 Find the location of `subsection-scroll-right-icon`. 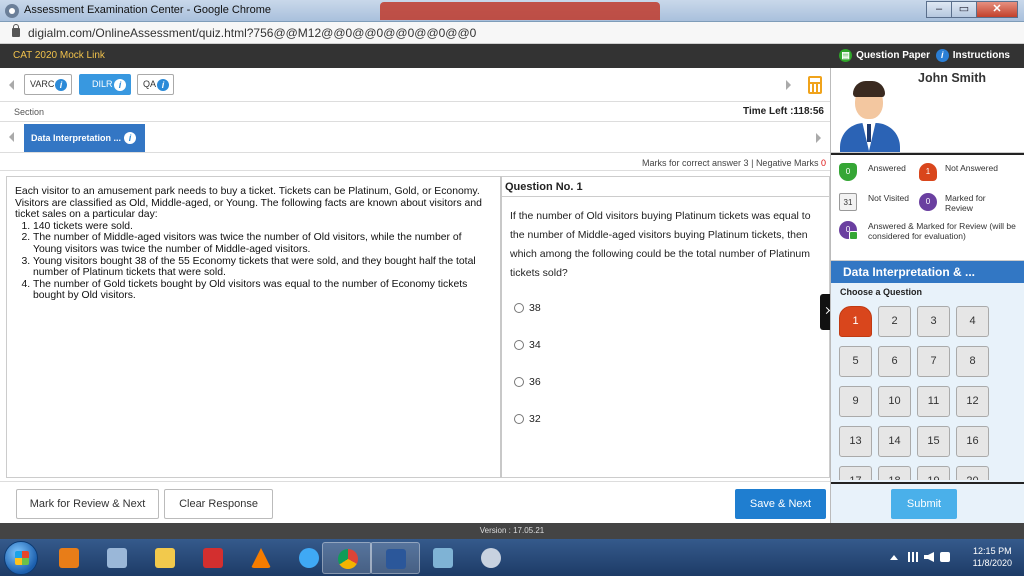

subsection-scroll-right-icon is located at coordinates (818, 138).